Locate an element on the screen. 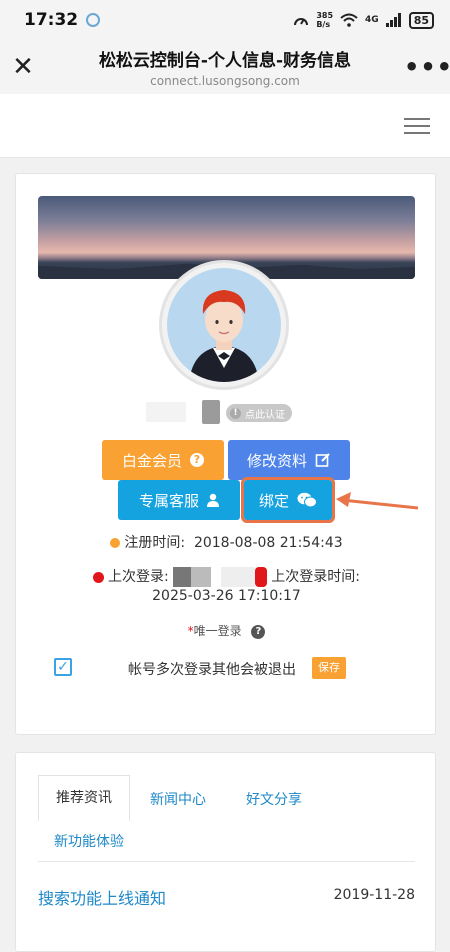  net-speed-unit: B/s is located at coordinates (323, 24).